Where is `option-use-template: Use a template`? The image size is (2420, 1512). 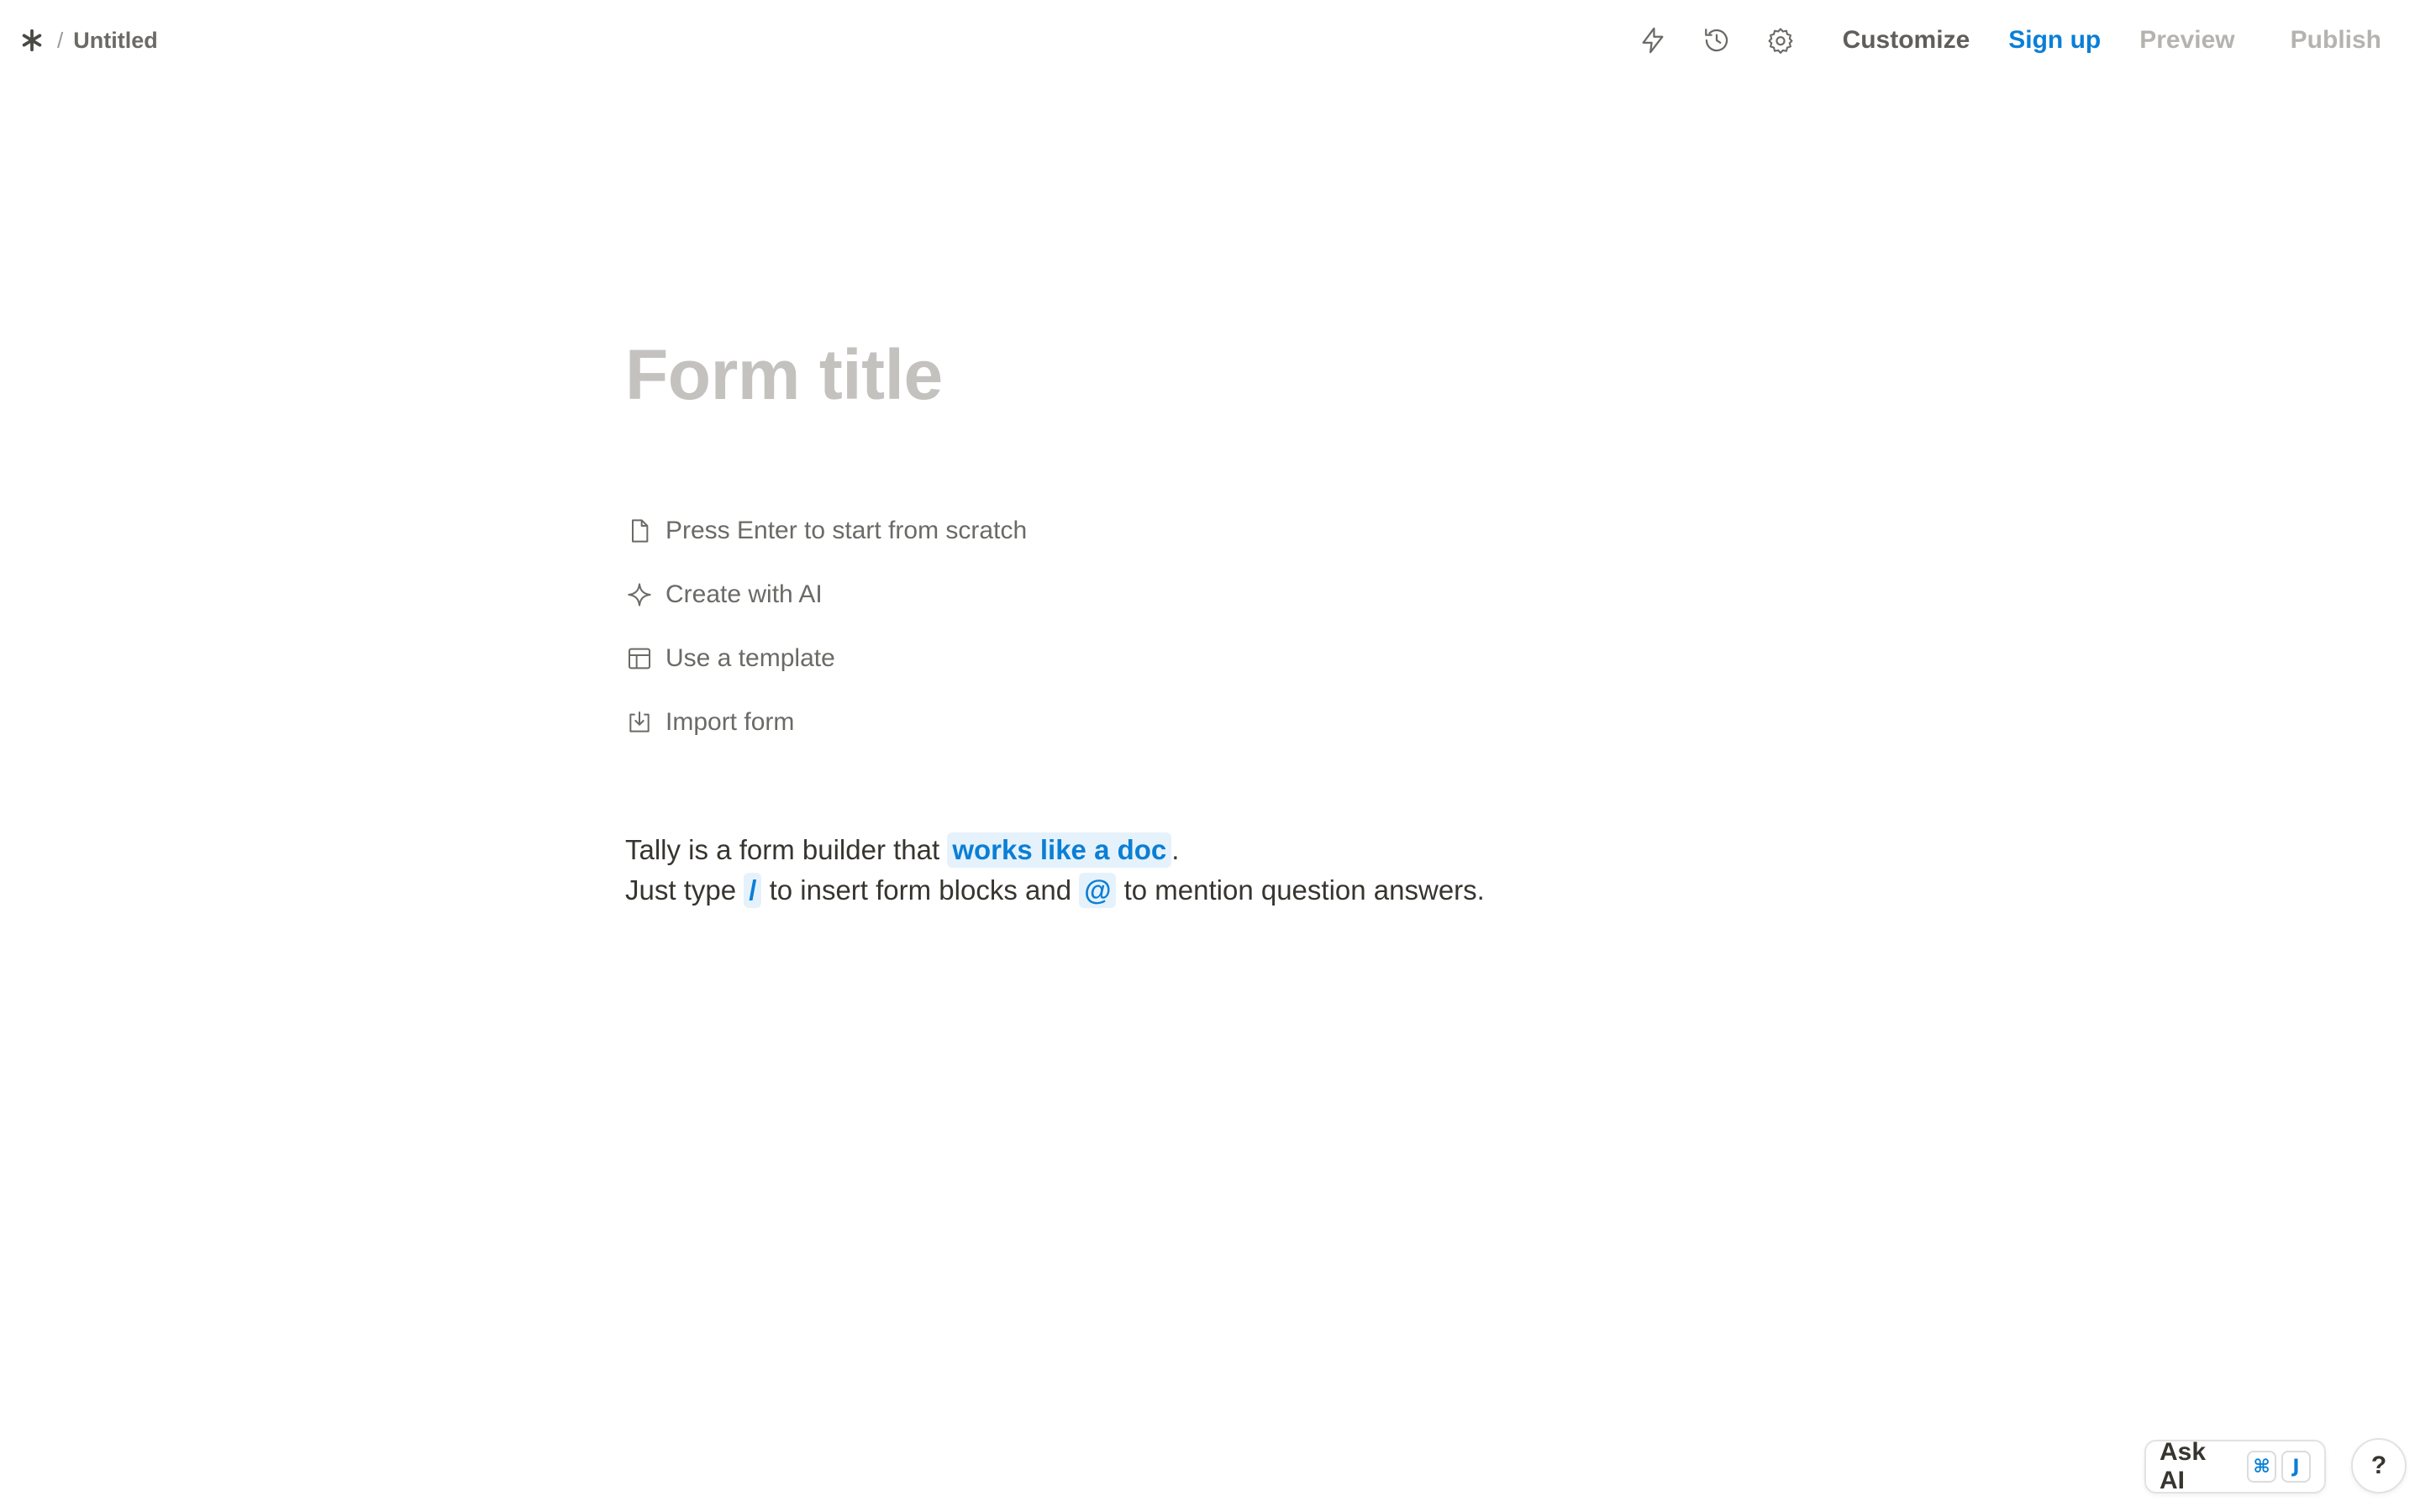
option-use-template: Use a template is located at coordinates (1213, 658).